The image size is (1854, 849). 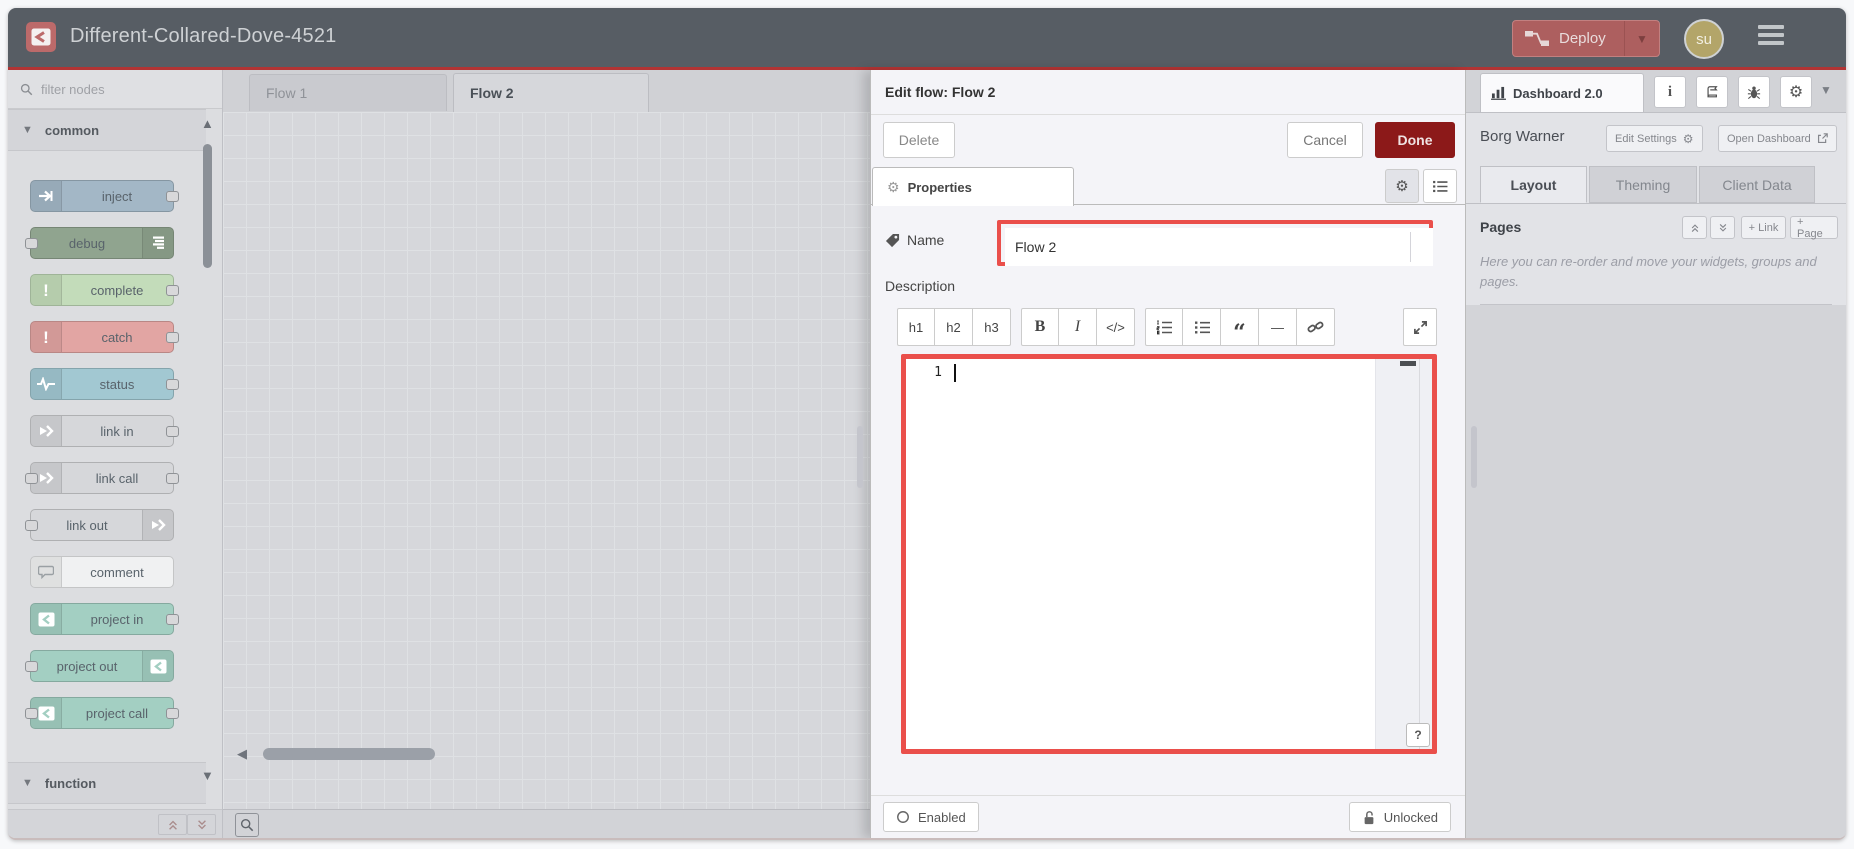 I want to click on bar-chart-icon, so click(x=1498, y=93).